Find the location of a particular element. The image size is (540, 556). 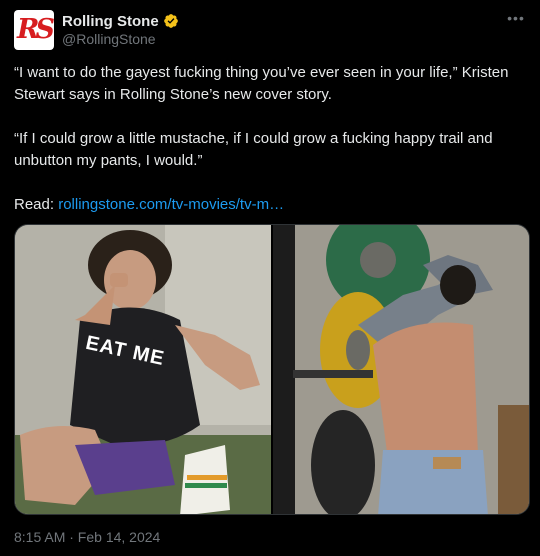

author-handle: @RollingStone is located at coordinates (109, 39).